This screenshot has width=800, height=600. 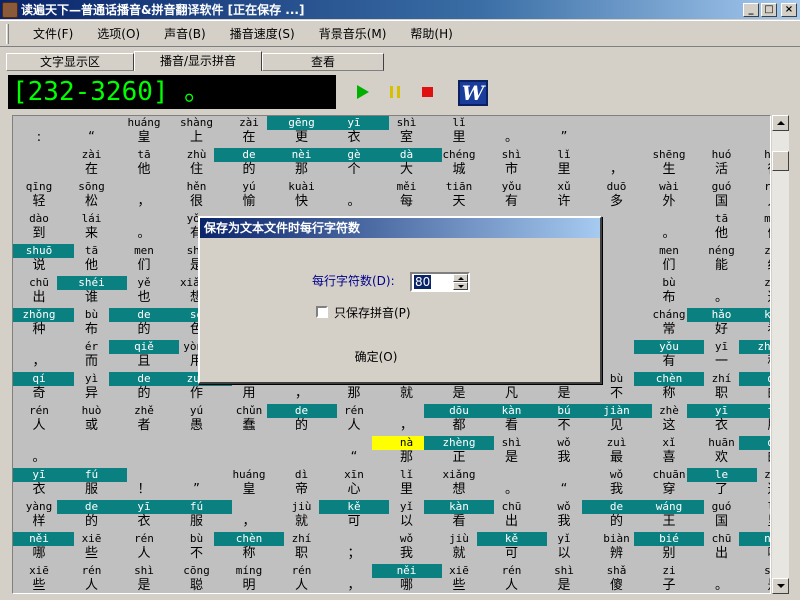 I want to click on pinyin-text: zhǒng, so click(x=754, y=347).